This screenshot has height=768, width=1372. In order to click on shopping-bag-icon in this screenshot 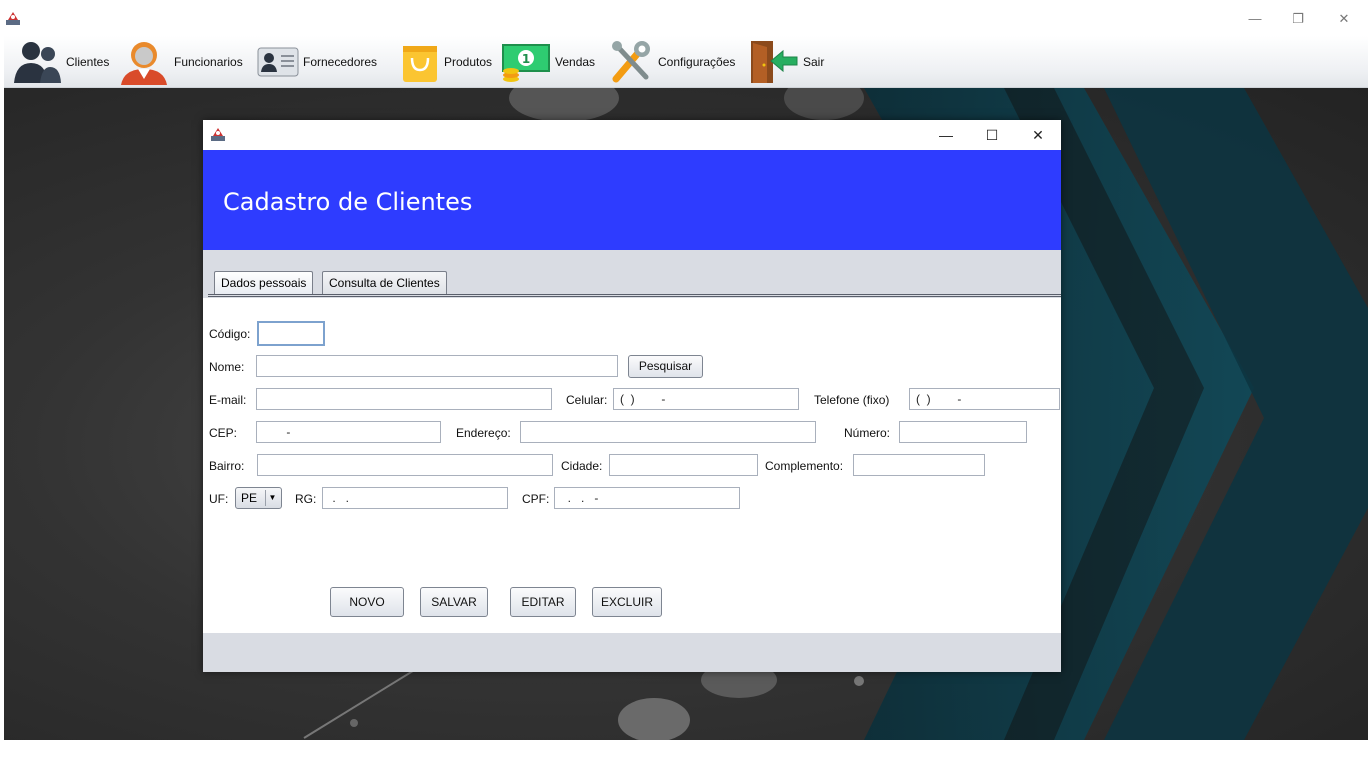, I will do `click(420, 62)`.